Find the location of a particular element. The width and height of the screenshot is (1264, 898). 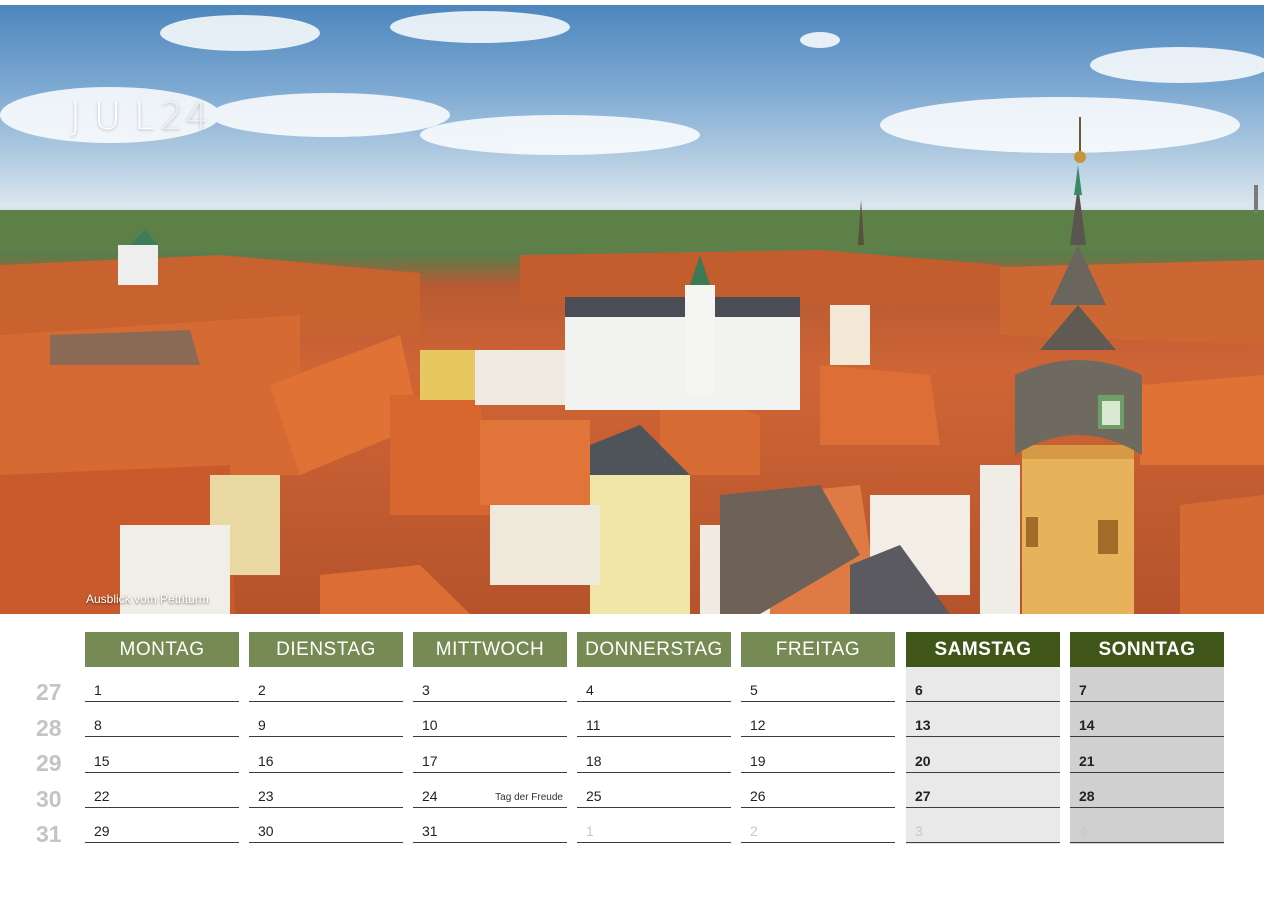

day-cell: 23 is located at coordinates (326, 790).